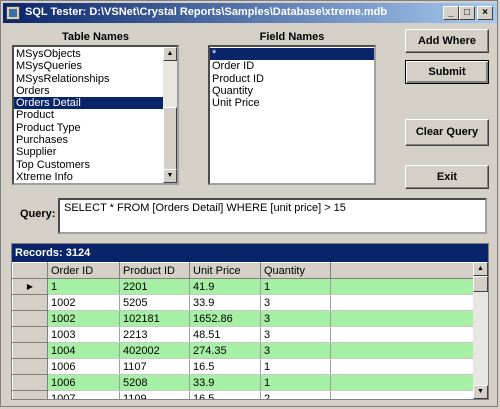 The image size is (500, 409). I want to click on table-row: 1007 1109 16.5 2, so click(243, 394).